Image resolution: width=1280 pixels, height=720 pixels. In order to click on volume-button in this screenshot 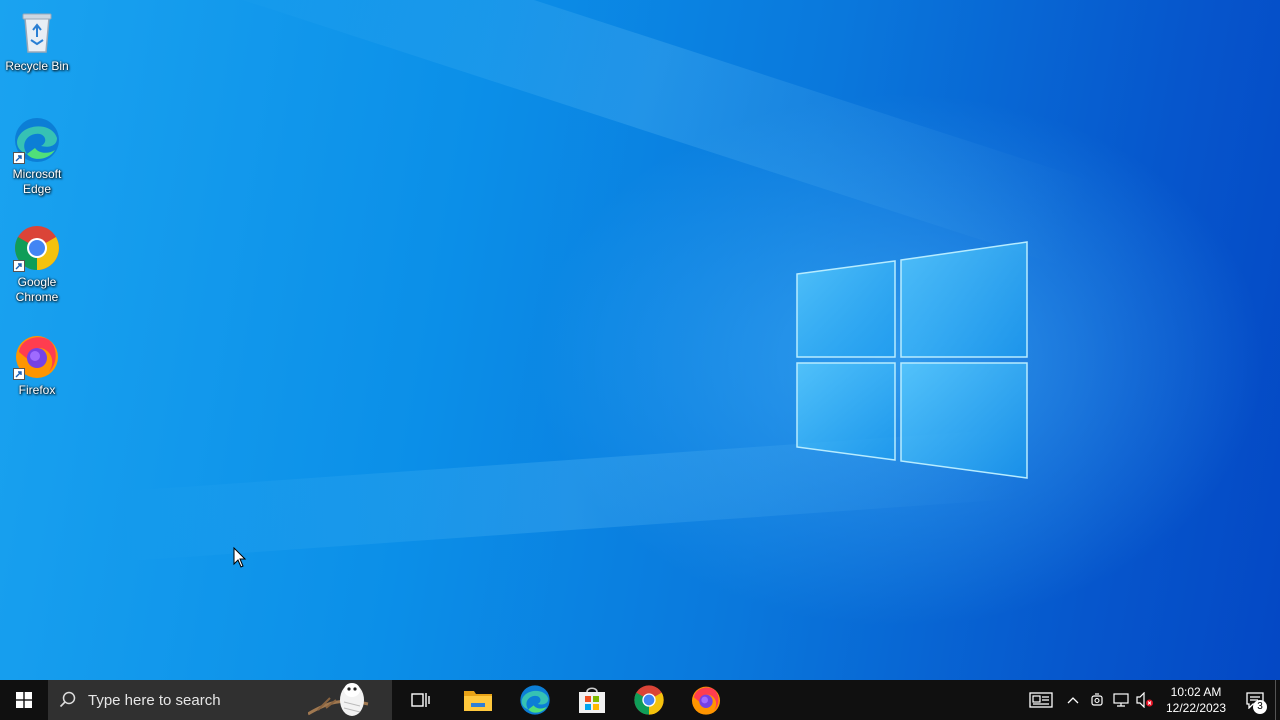, I will do `click(1145, 700)`.